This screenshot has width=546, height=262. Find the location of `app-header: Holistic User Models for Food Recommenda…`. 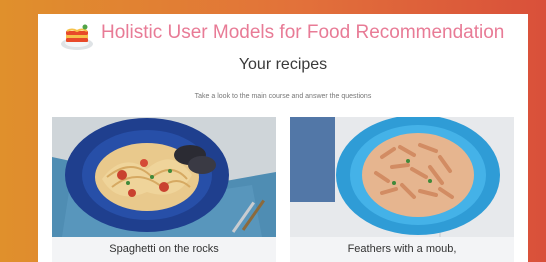

app-header: Holistic User Models for Food Recommenda… is located at coordinates (283, 34).